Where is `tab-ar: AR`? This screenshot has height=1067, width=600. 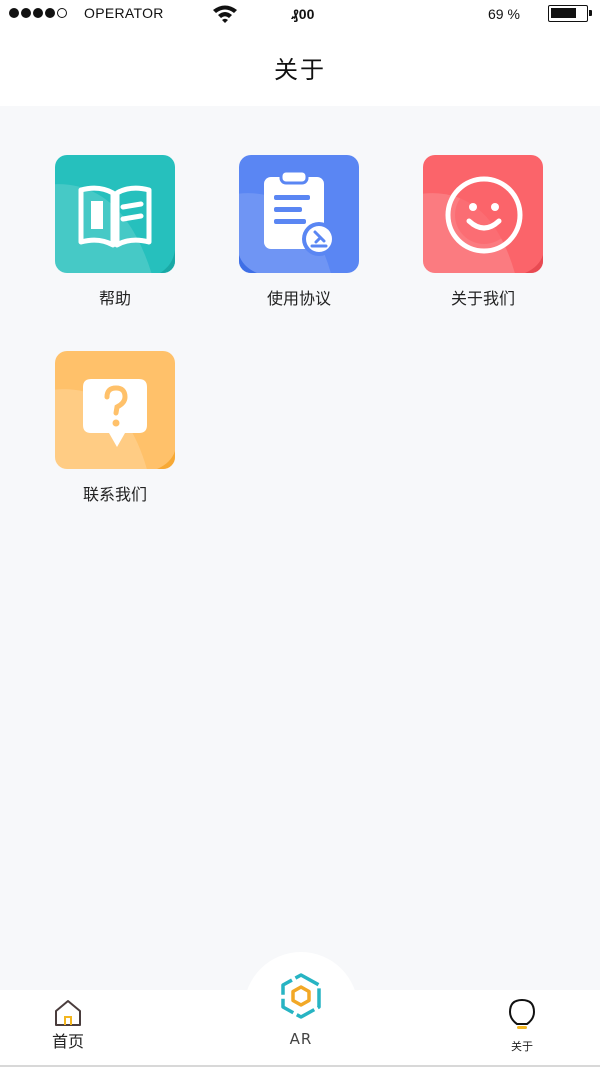 tab-ar: AR is located at coordinates (301, 1010).